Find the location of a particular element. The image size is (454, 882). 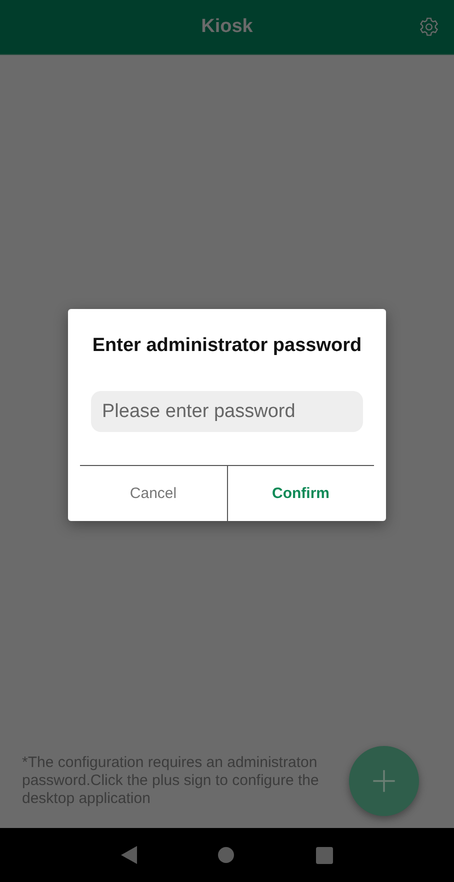

password-field: Please enter password is located at coordinates (227, 411).